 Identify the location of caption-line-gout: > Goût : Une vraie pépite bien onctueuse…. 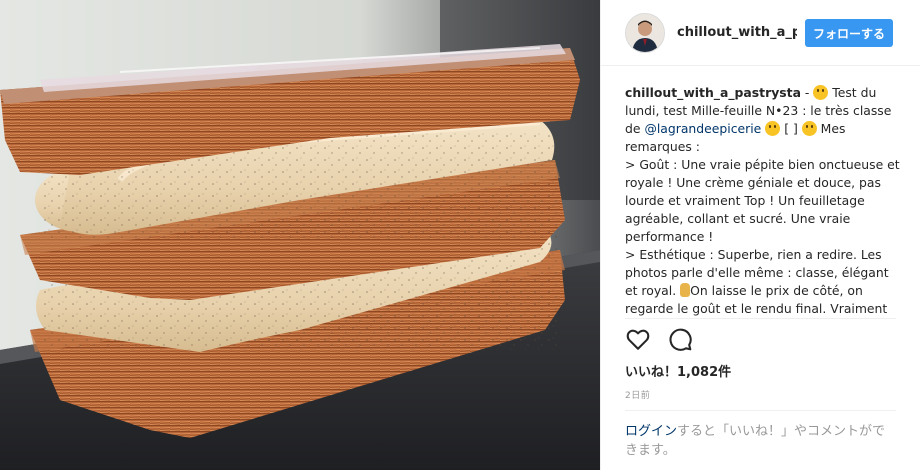
(762, 200).